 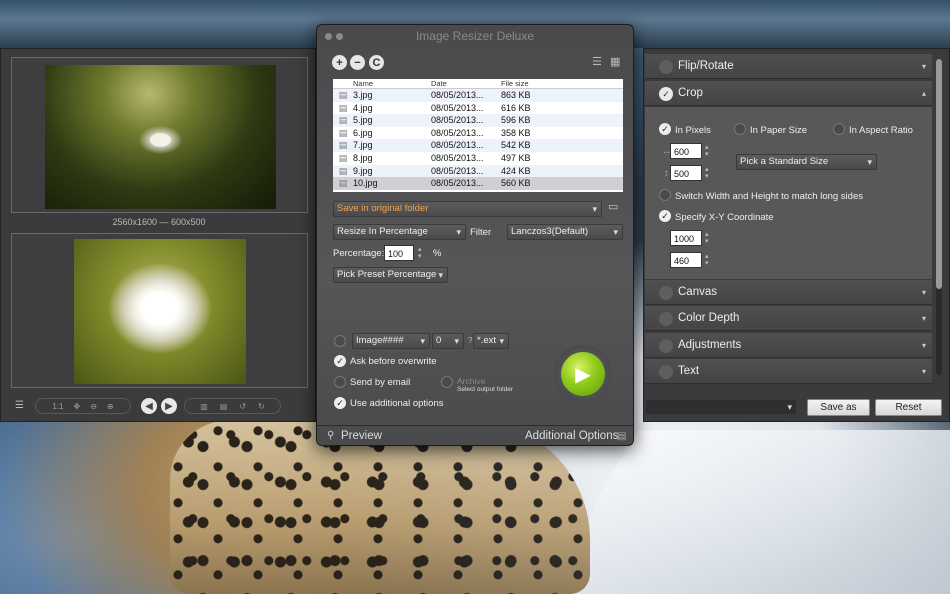 I want to click on file-row: ▤ 8.jpg 08/05/2013... 497 KB, so click(x=478, y=158).